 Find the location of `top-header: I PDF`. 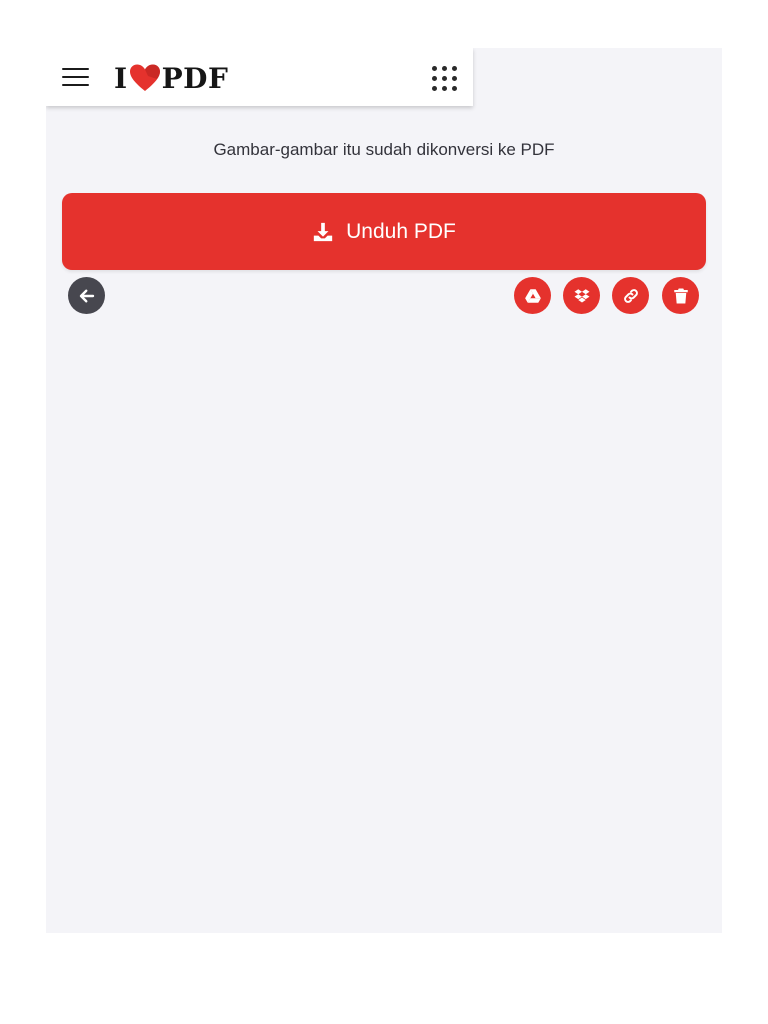

top-header: I PDF is located at coordinates (259, 77).